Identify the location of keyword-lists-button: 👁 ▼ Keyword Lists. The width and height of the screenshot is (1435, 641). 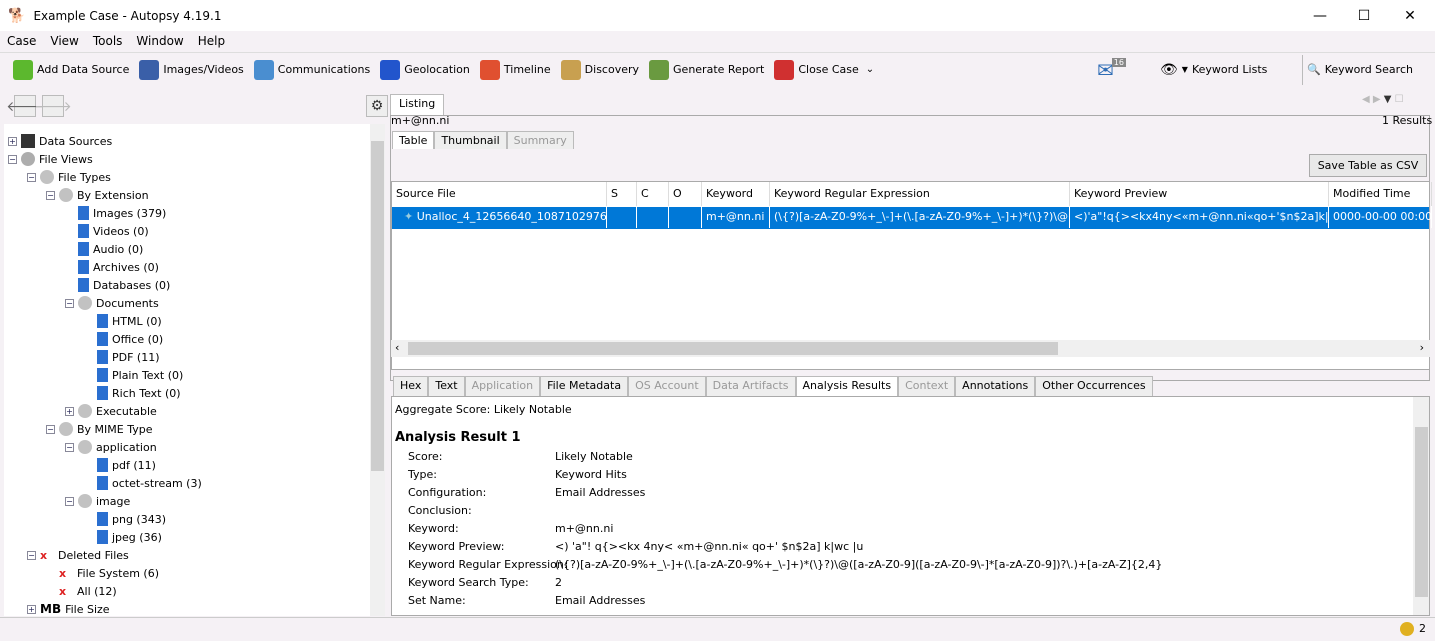
(1213, 70).